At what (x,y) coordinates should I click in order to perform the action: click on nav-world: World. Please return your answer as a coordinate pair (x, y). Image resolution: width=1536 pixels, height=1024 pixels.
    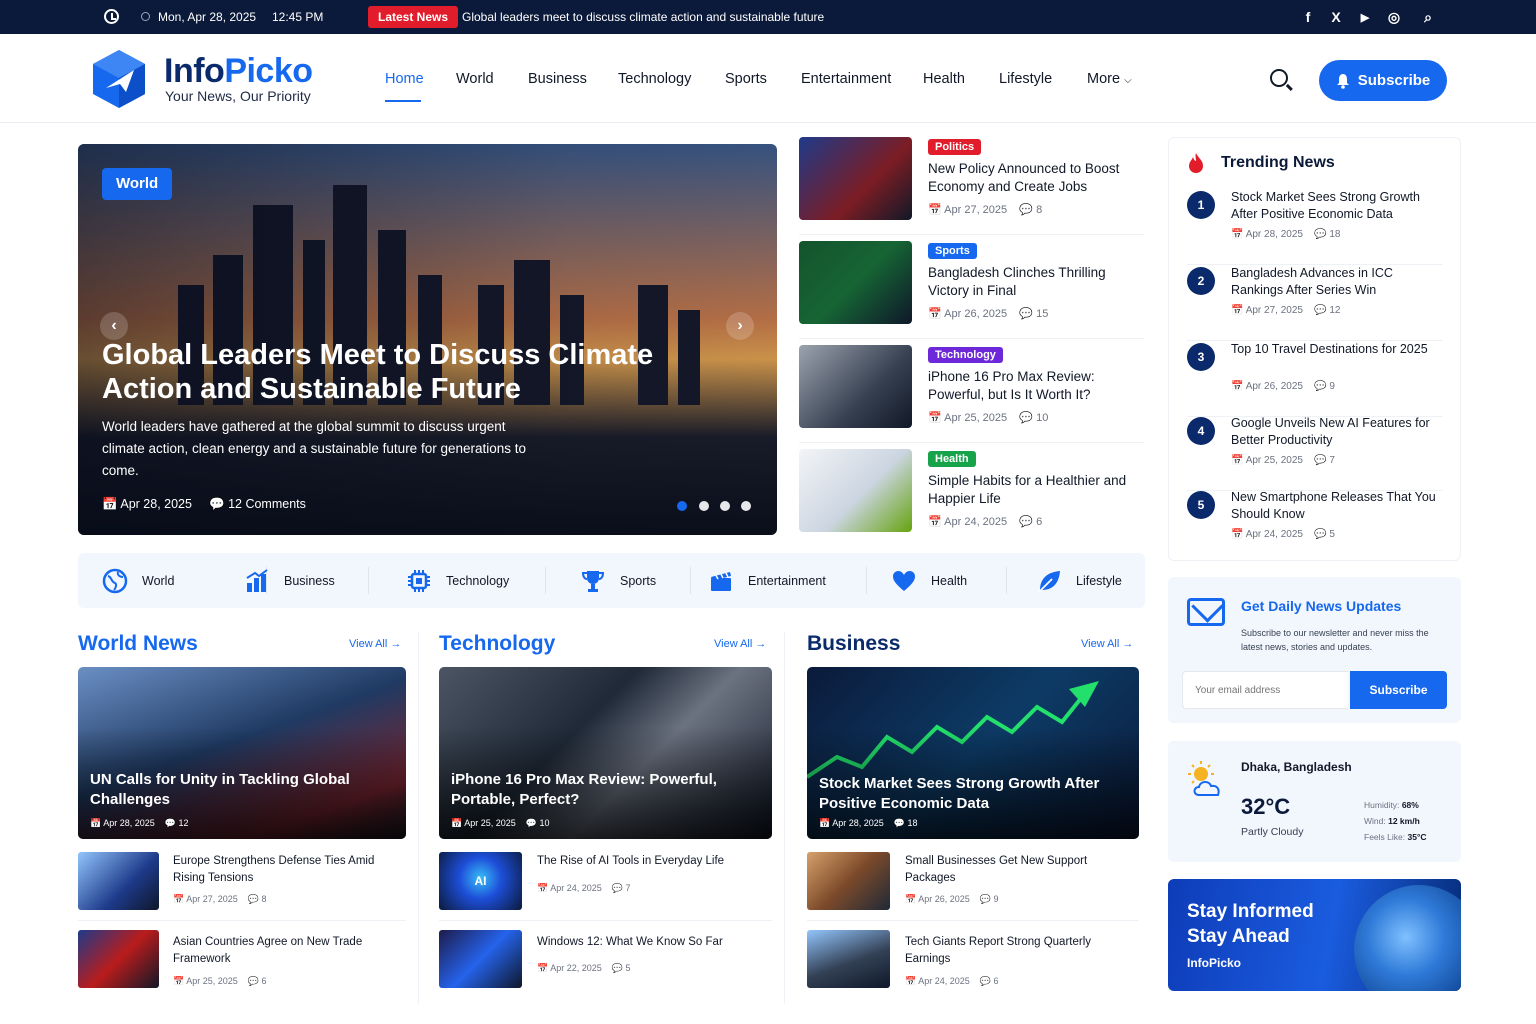
    Looking at the image, I should click on (475, 79).